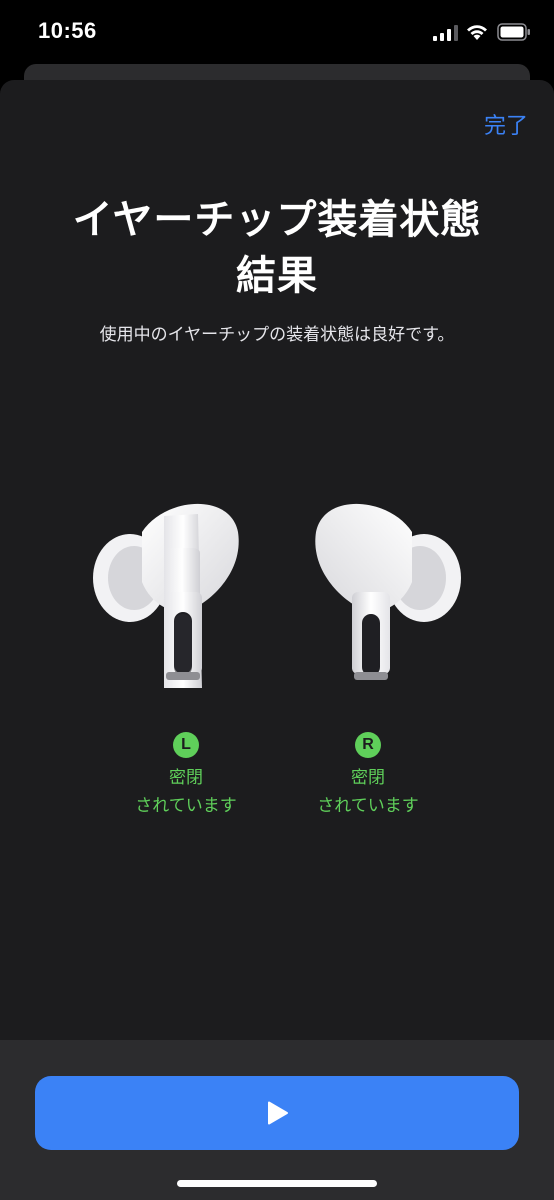 This screenshot has height=1200, width=554. I want to click on home-indicator, so click(277, 1183).